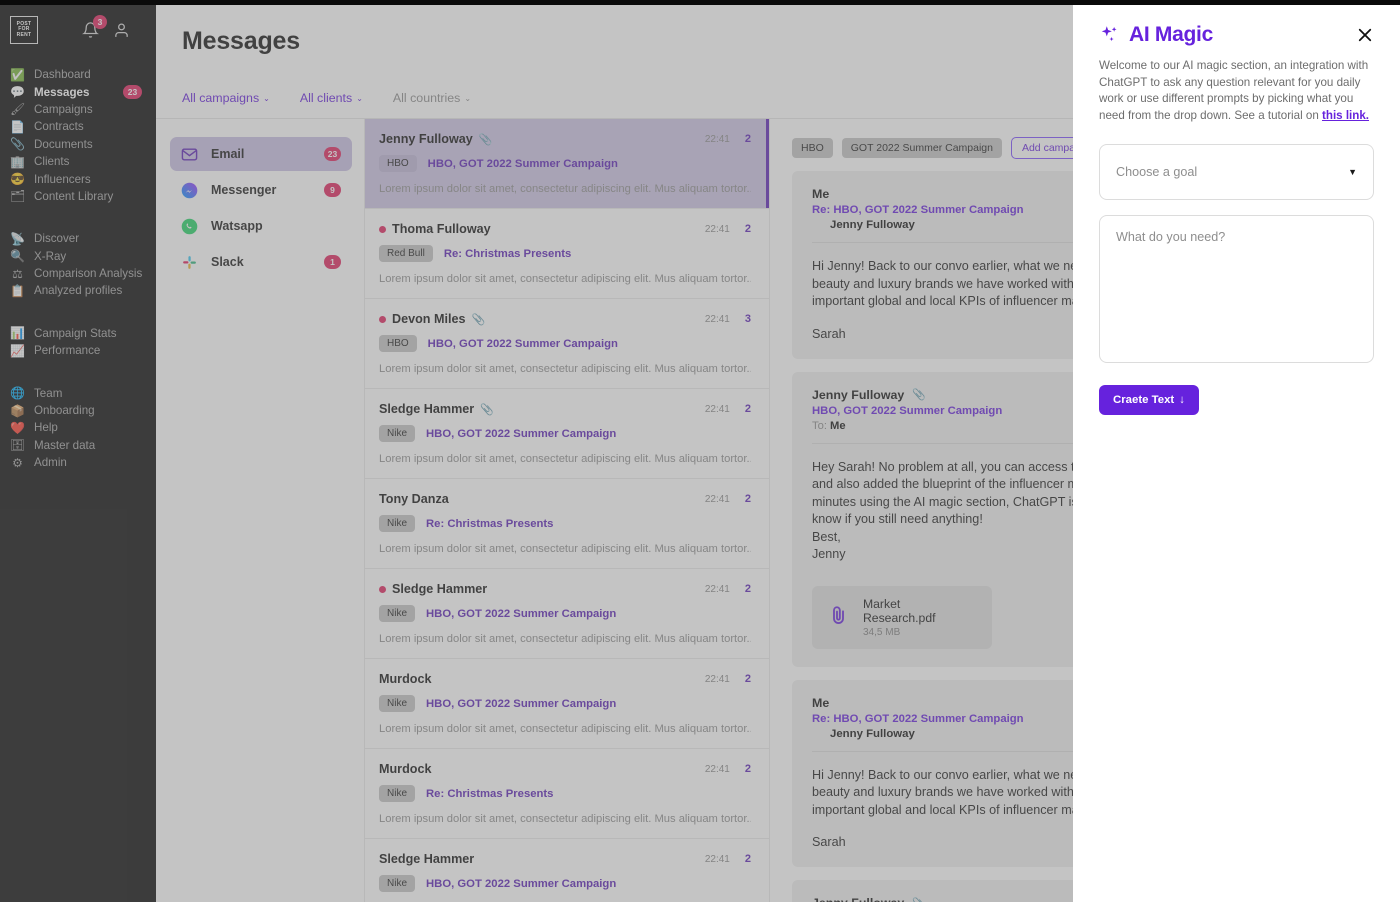 The image size is (1400, 902). Describe the element at coordinates (189, 190) in the screenshot. I see `messenger-icon` at that location.